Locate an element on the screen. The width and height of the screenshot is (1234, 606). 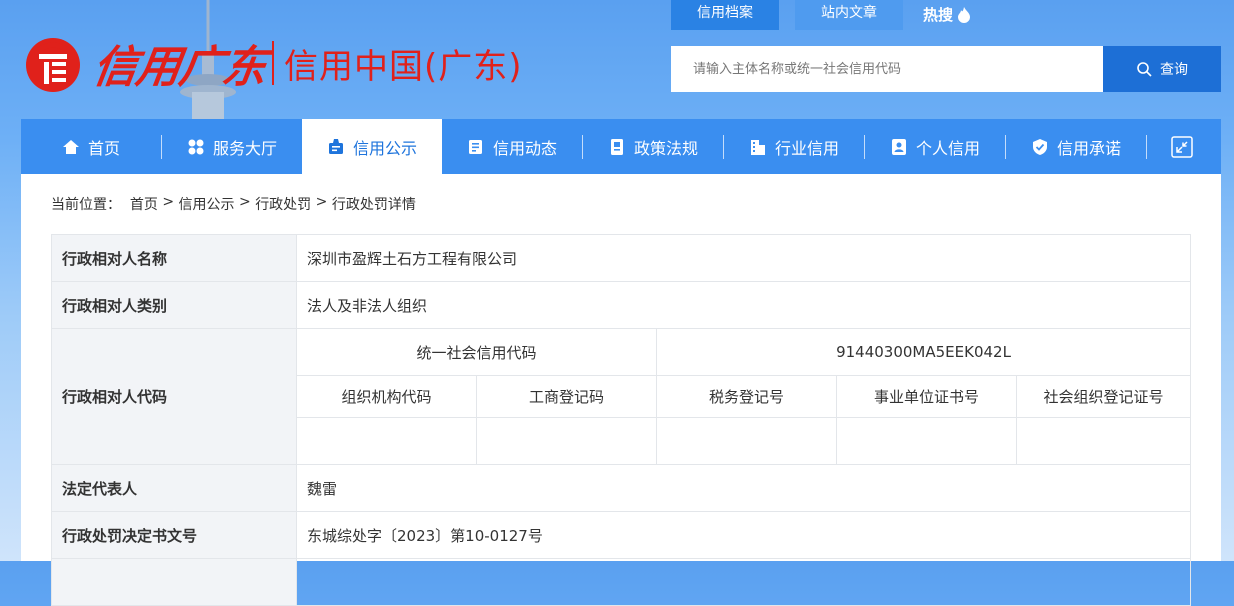
search-input is located at coordinates (887, 69).